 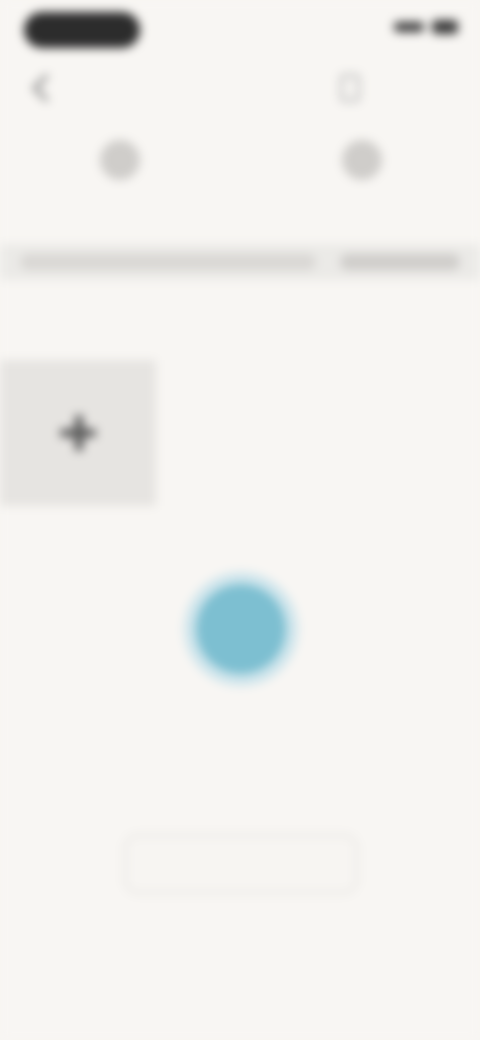 What do you see at coordinates (426, 27) in the screenshot?
I see `status-indicators` at bounding box center [426, 27].